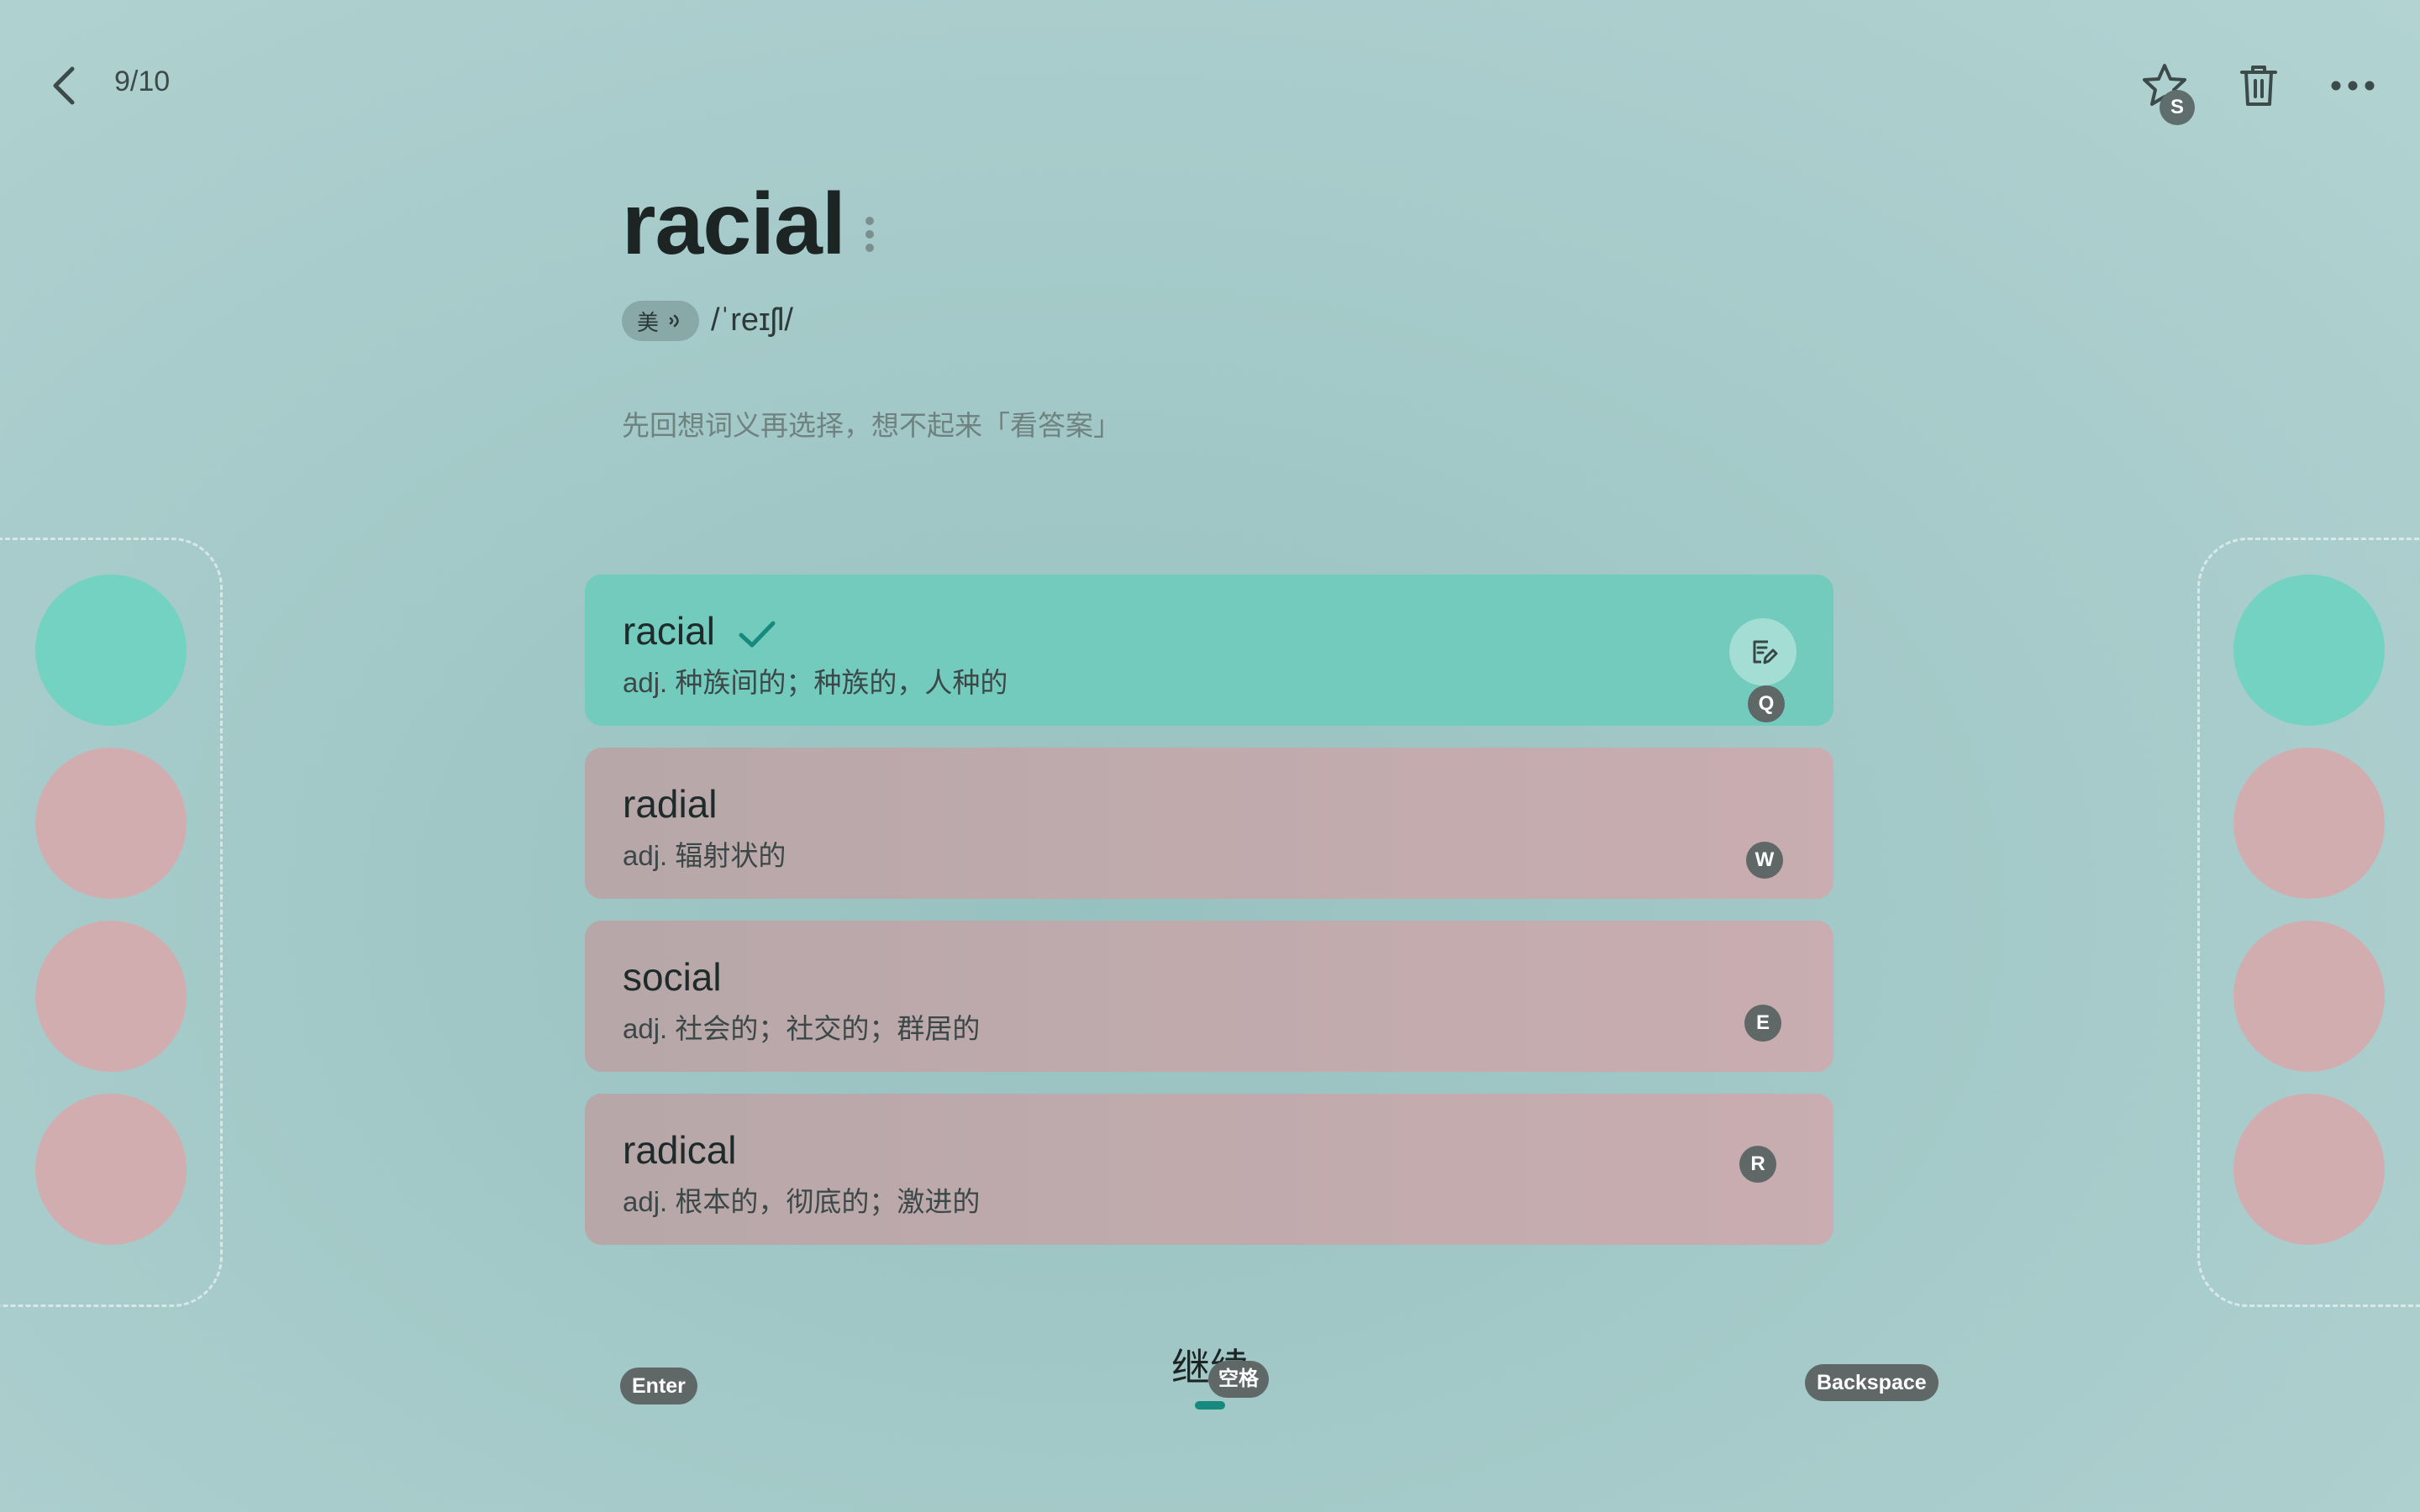 This screenshot has height=1512, width=2420. I want to click on speaker-icon, so click(674, 321).